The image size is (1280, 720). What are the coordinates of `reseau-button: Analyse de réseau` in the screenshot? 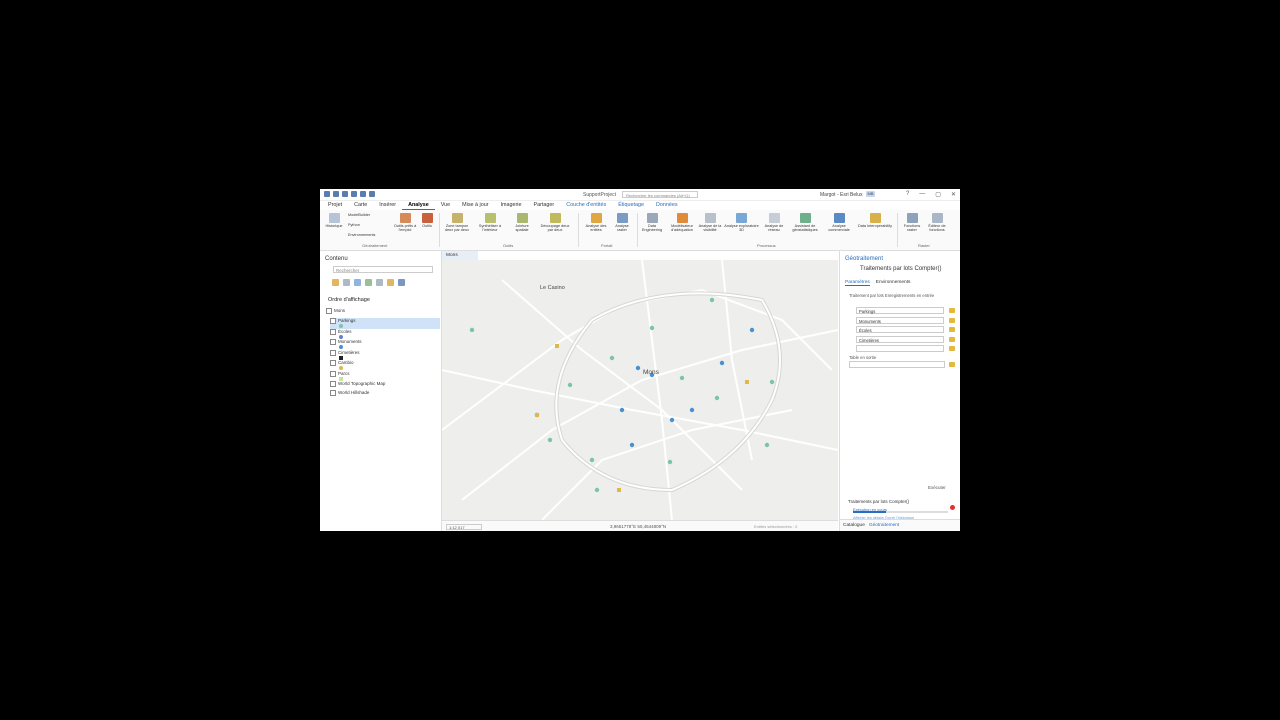 It's located at (774, 223).